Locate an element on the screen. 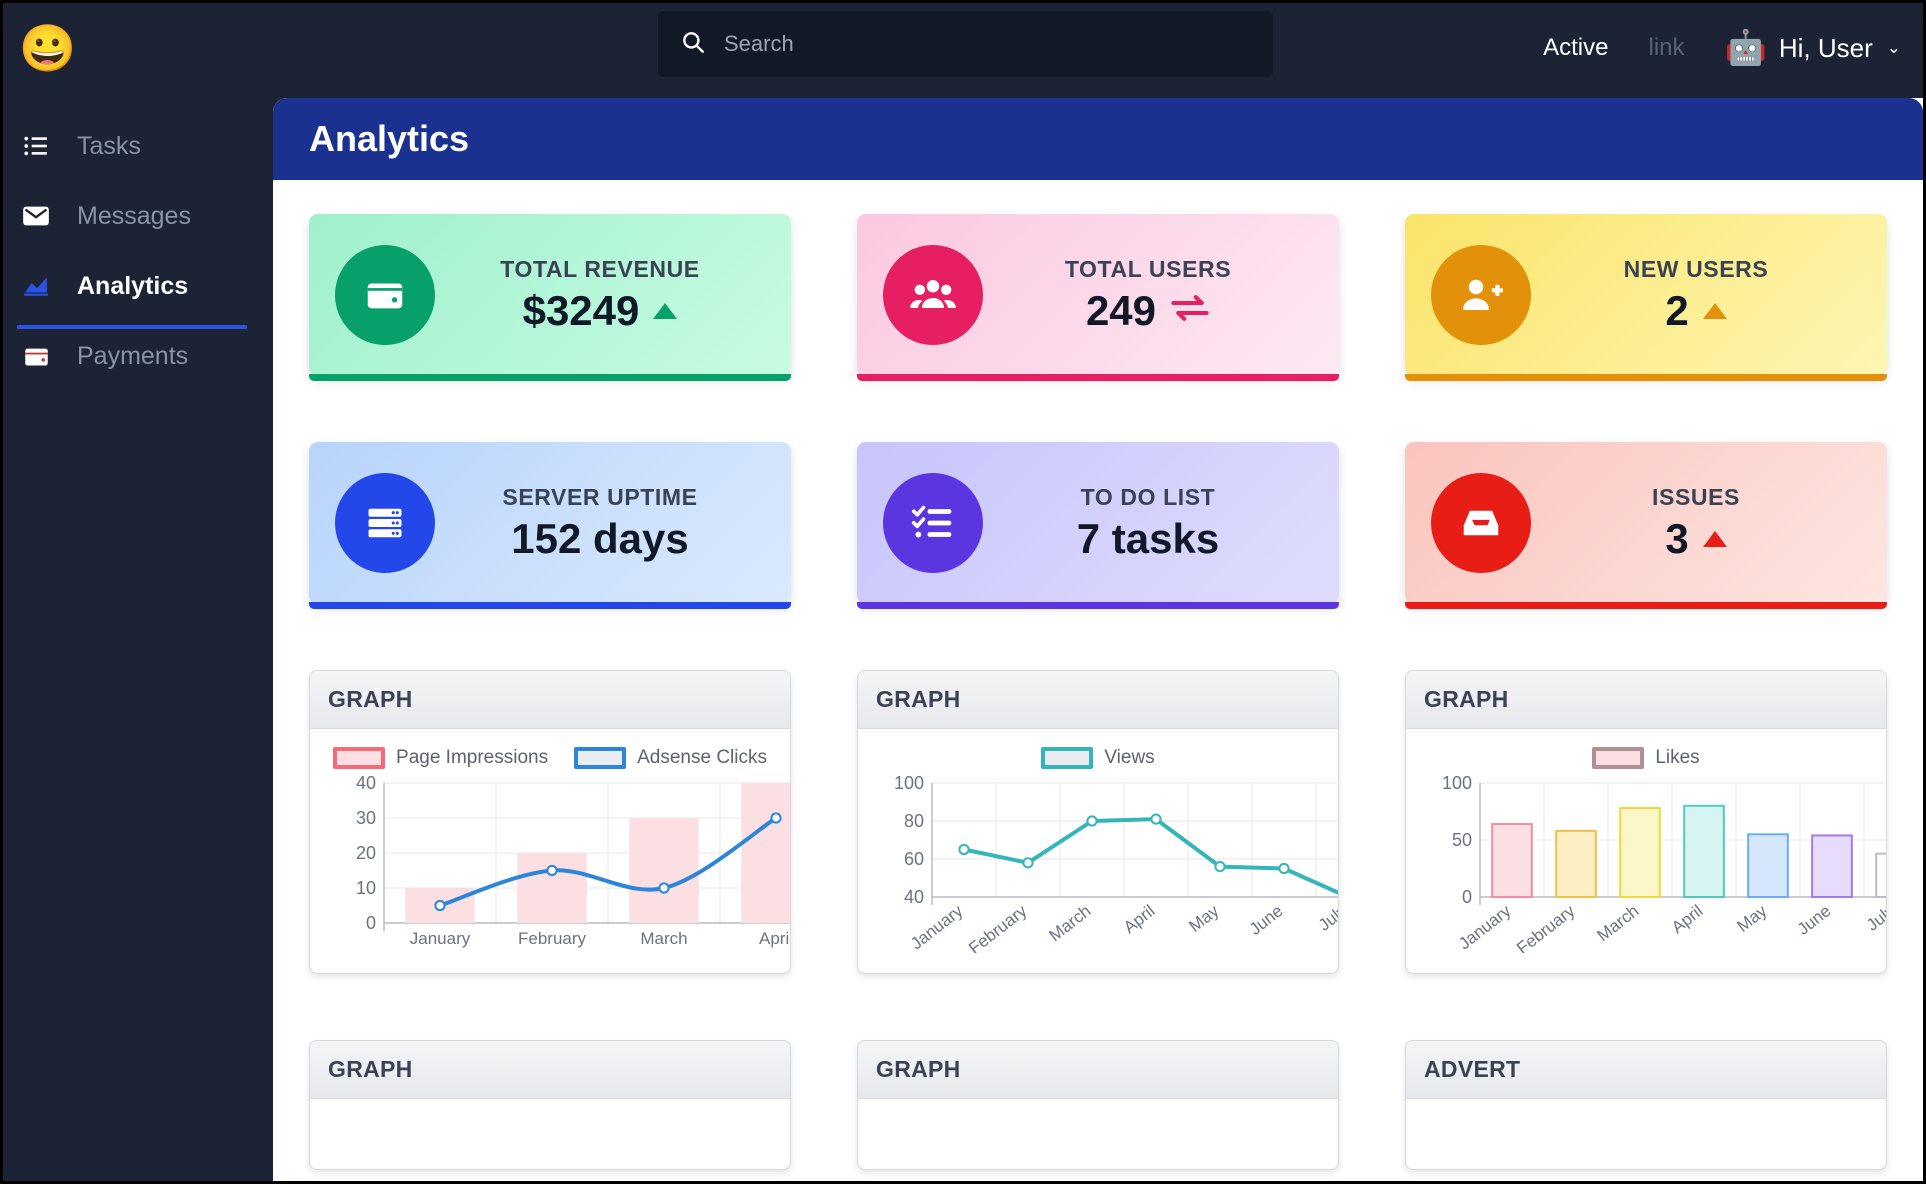 This screenshot has width=1926, height=1184. svg-text: 100 is located at coordinates (1457, 783).